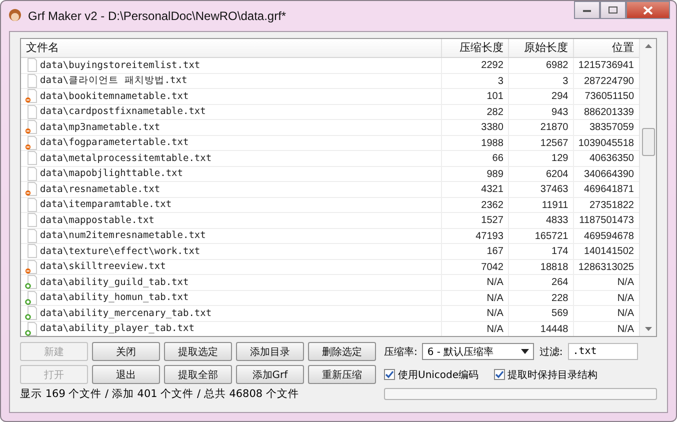 The image size is (677, 422). I want to click on checkbox-label: 使用Unicode编码, so click(438, 375).